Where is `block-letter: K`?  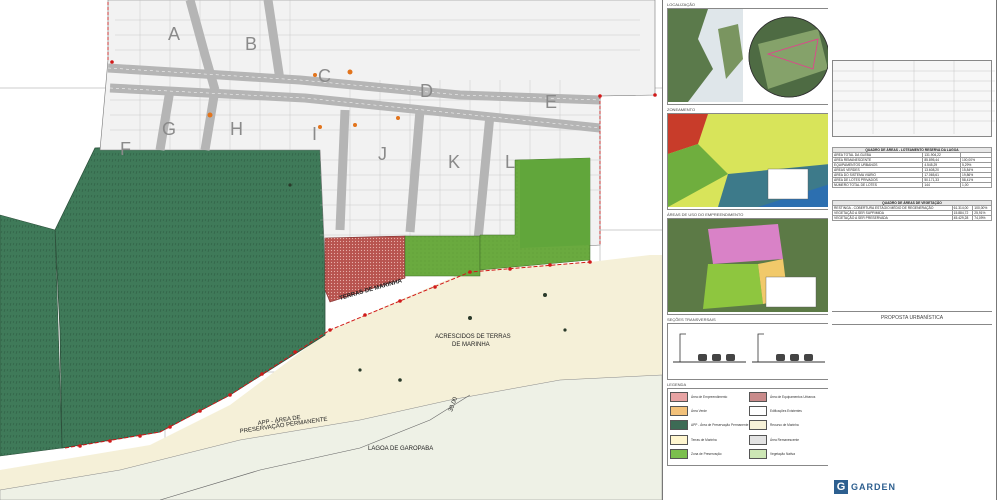
block-letter: K is located at coordinates (454, 162).